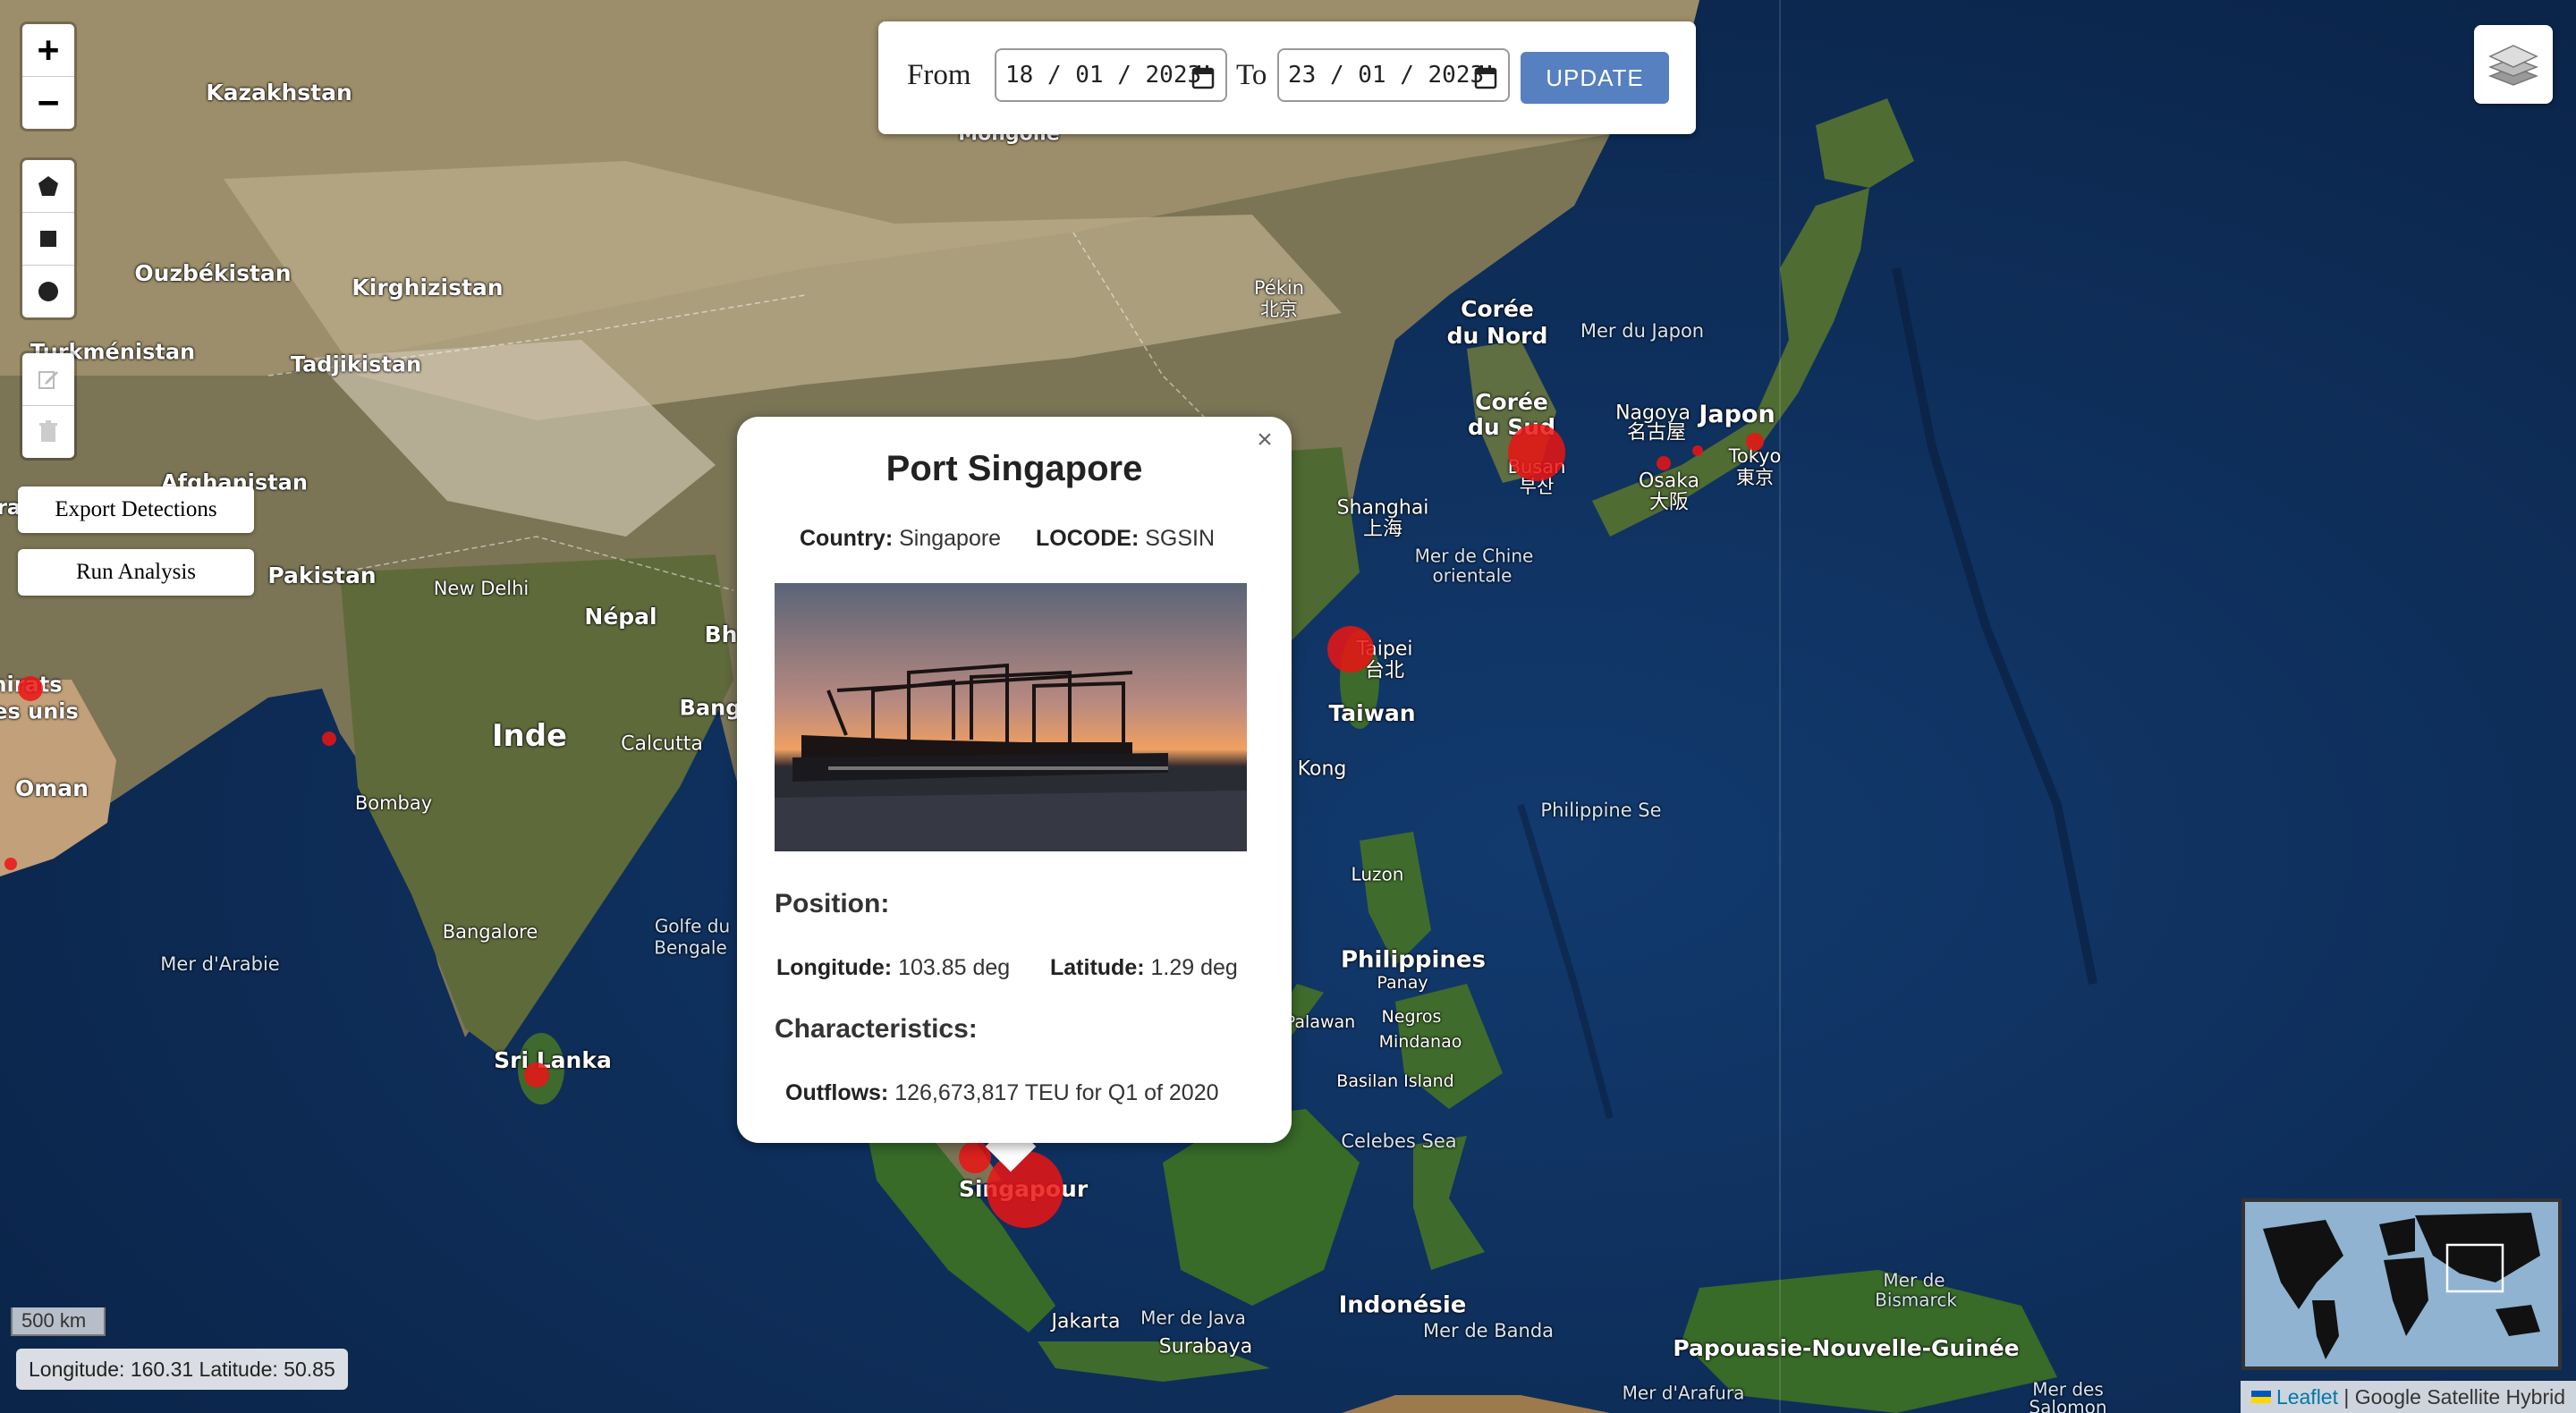 The width and height of the screenshot is (2576, 1413). Describe the element at coordinates (1413, 960) in the screenshot. I see `label-philippines: Philippines` at that location.